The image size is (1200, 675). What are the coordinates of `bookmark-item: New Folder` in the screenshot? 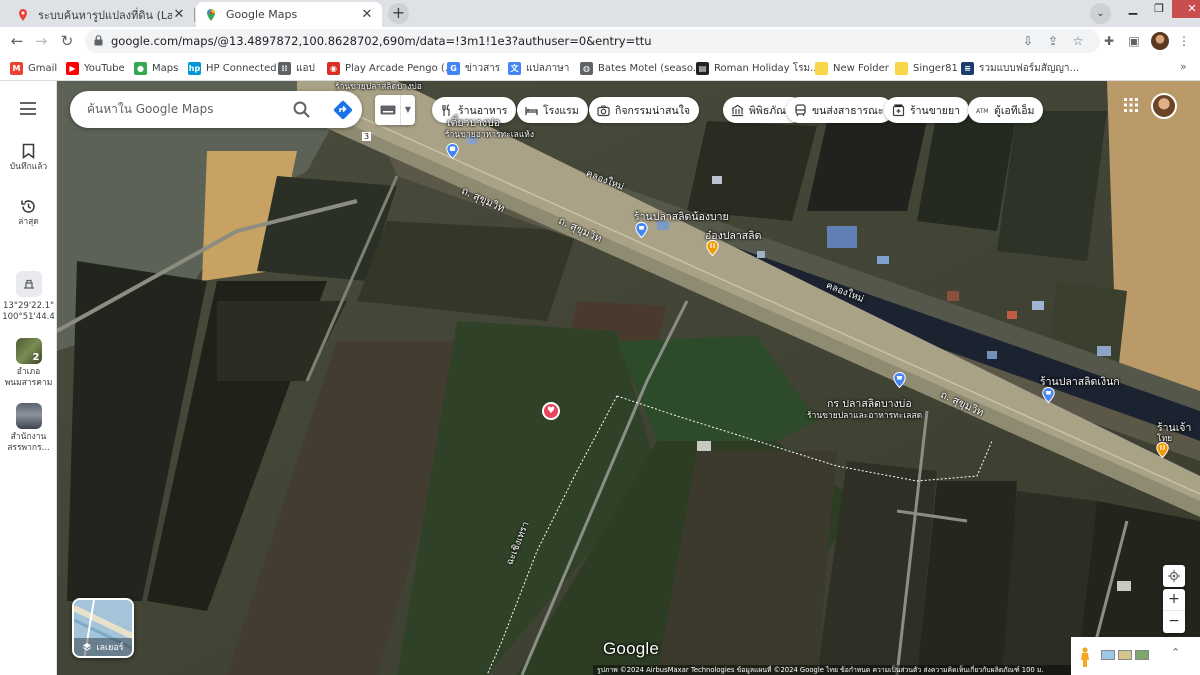 It's located at (852, 68).